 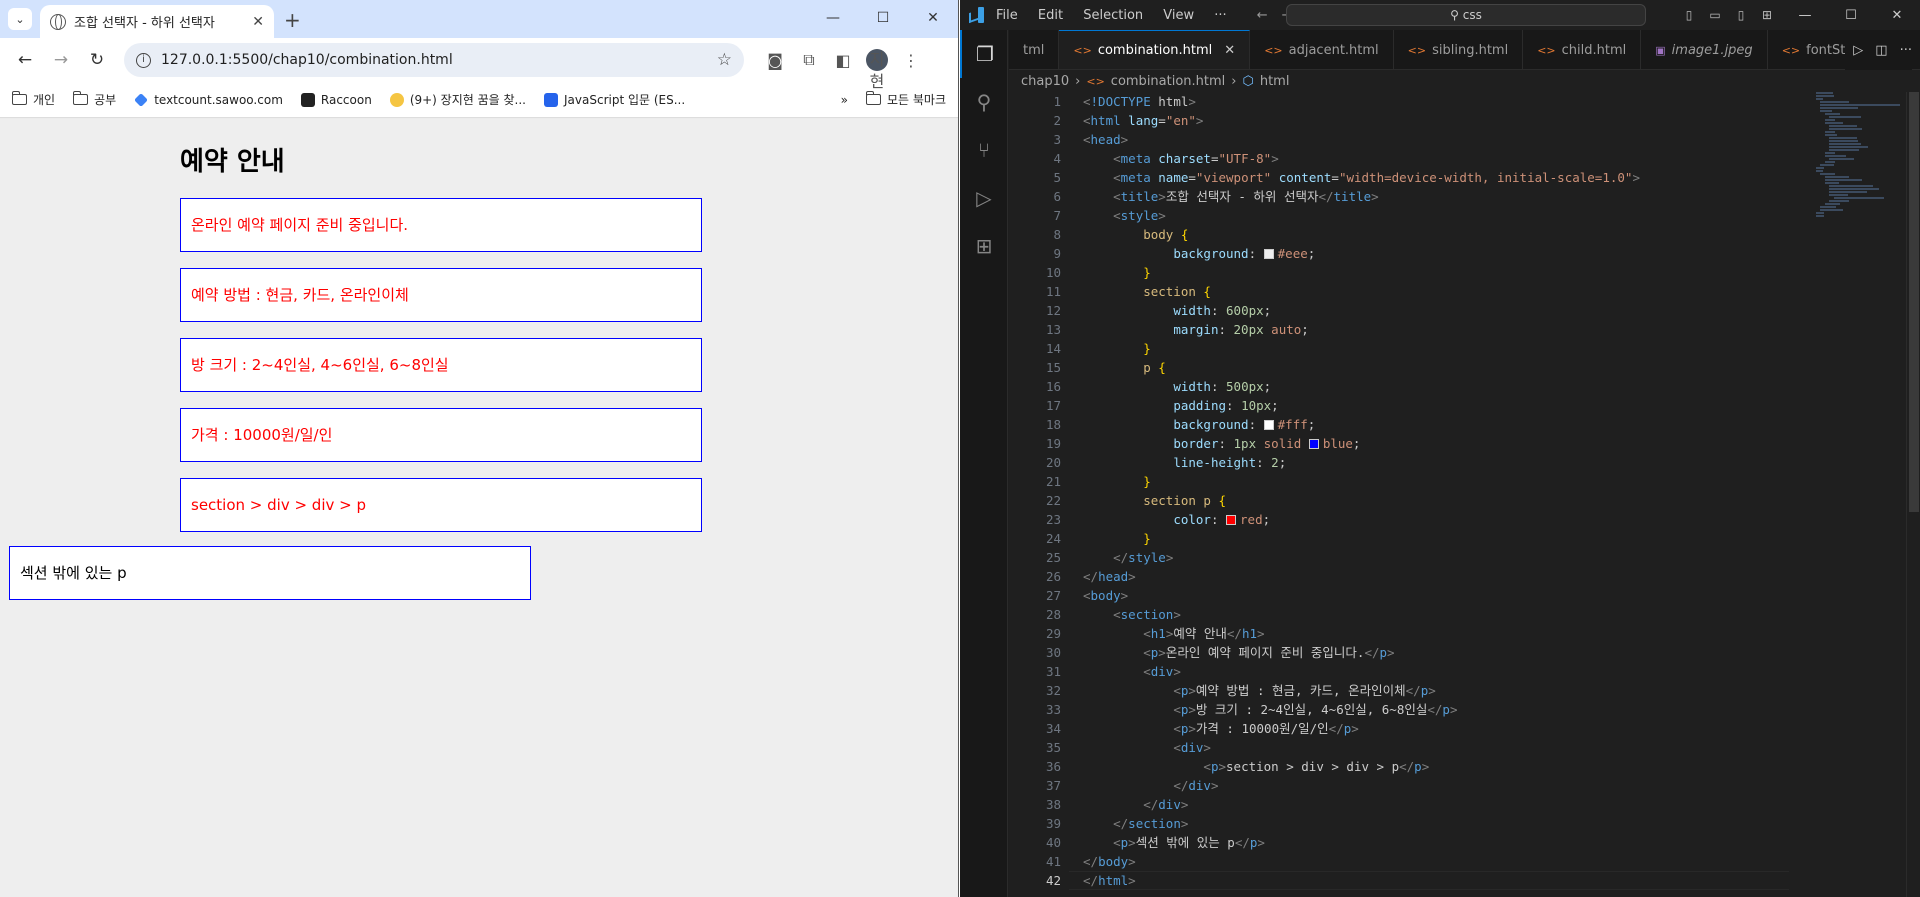 What do you see at coordinates (1441, 861) in the screenshot?
I see `code-line: </body>` at bounding box center [1441, 861].